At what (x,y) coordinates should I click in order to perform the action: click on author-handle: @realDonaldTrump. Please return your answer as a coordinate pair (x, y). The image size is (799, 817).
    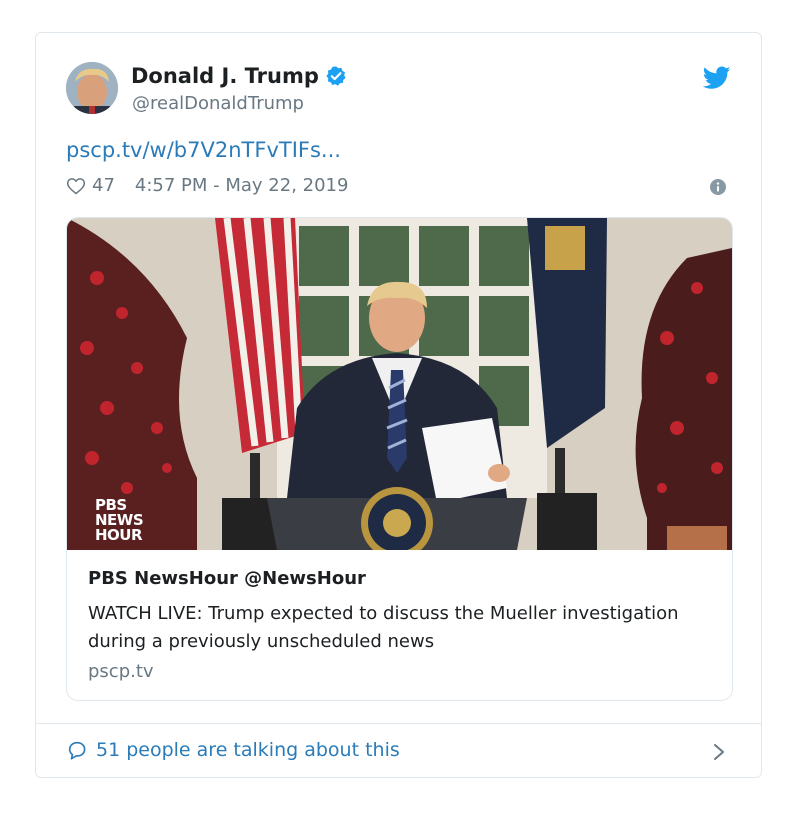
    Looking at the image, I should click on (218, 103).